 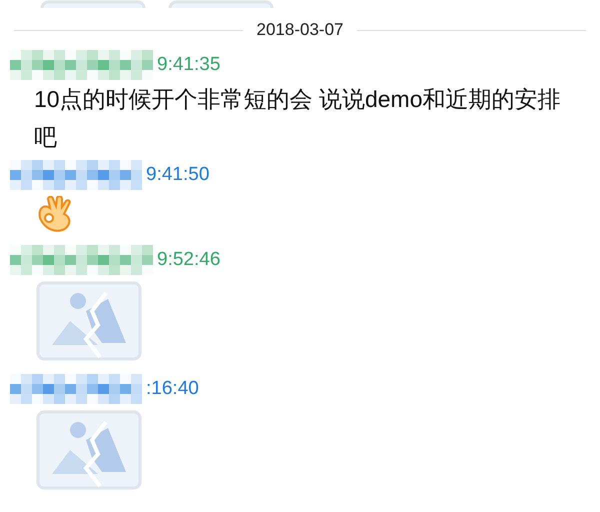 I want to click on message-time: 9:52:46, so click(x=188, y=260).